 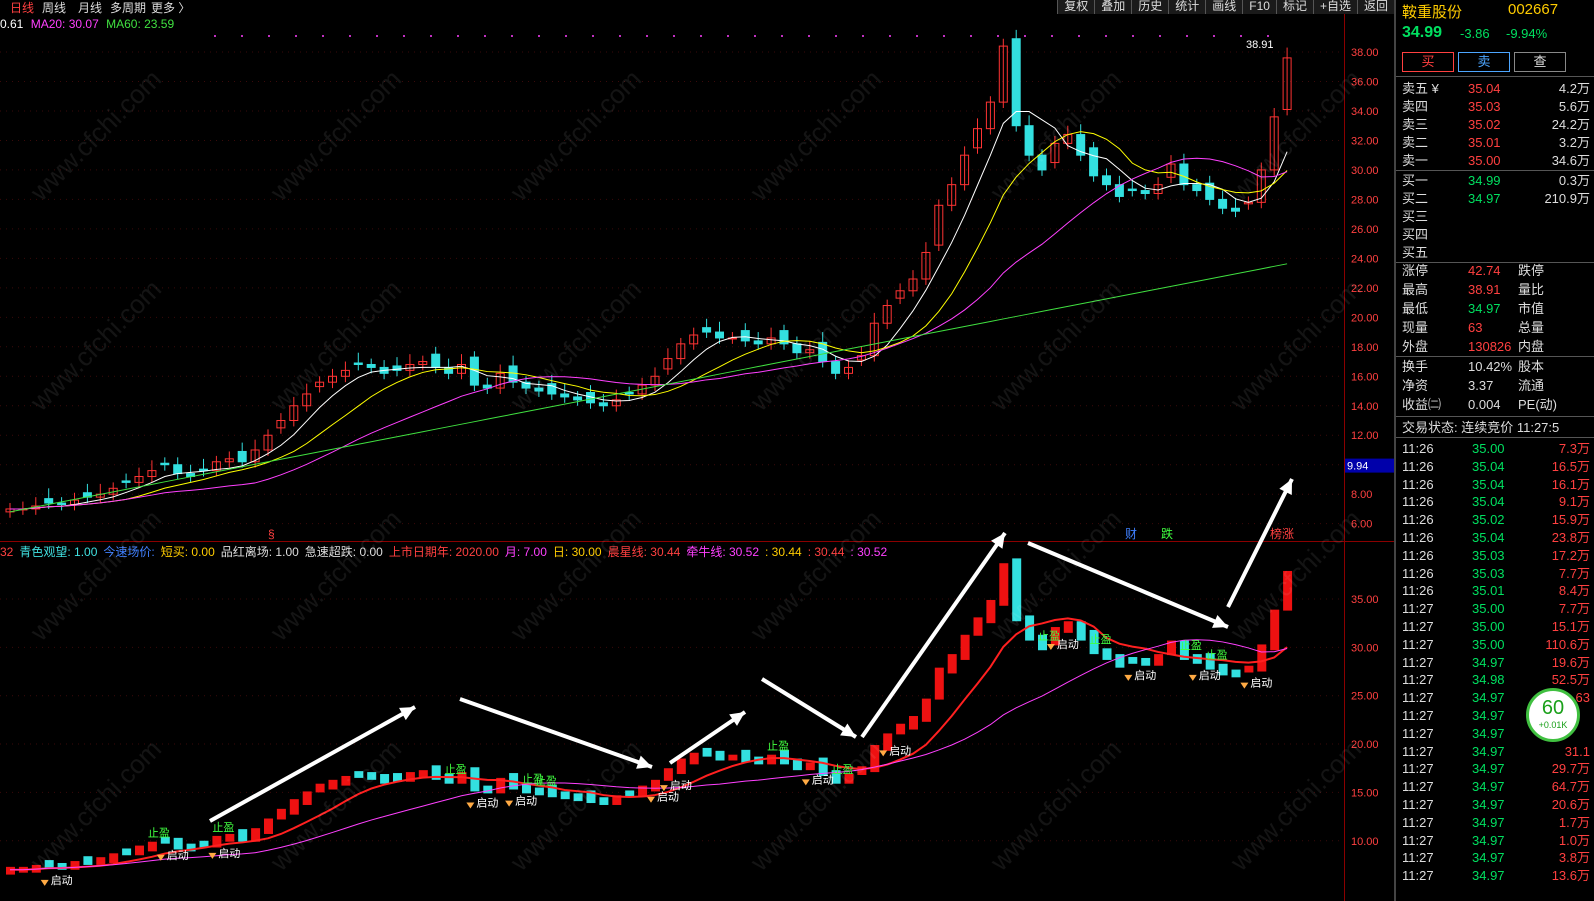 What do you see at coordinates (1365, 259) in the screenshot?
I see `price-tick: 24.00` at bounding box center [1365, 259].